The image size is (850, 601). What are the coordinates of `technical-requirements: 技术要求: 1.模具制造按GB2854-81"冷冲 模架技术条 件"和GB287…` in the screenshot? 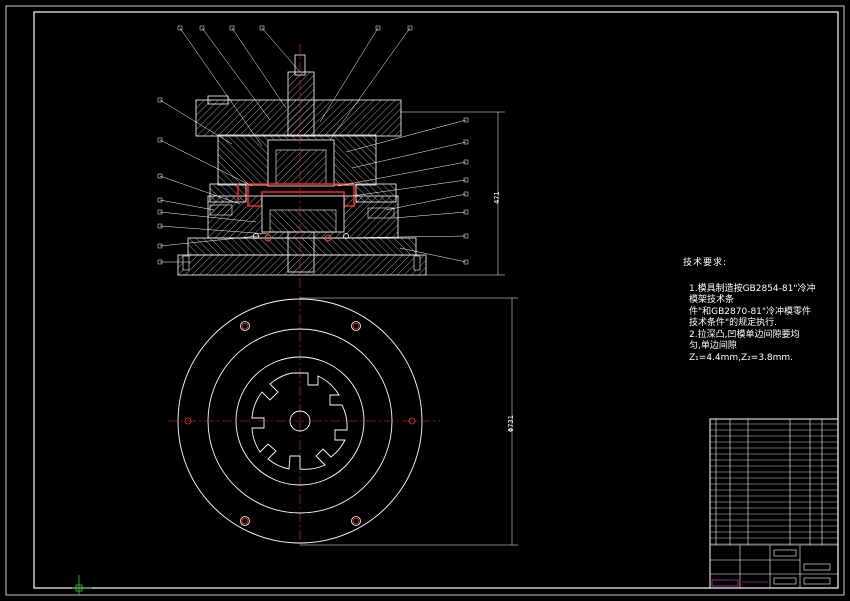 It's located at (758, 311).